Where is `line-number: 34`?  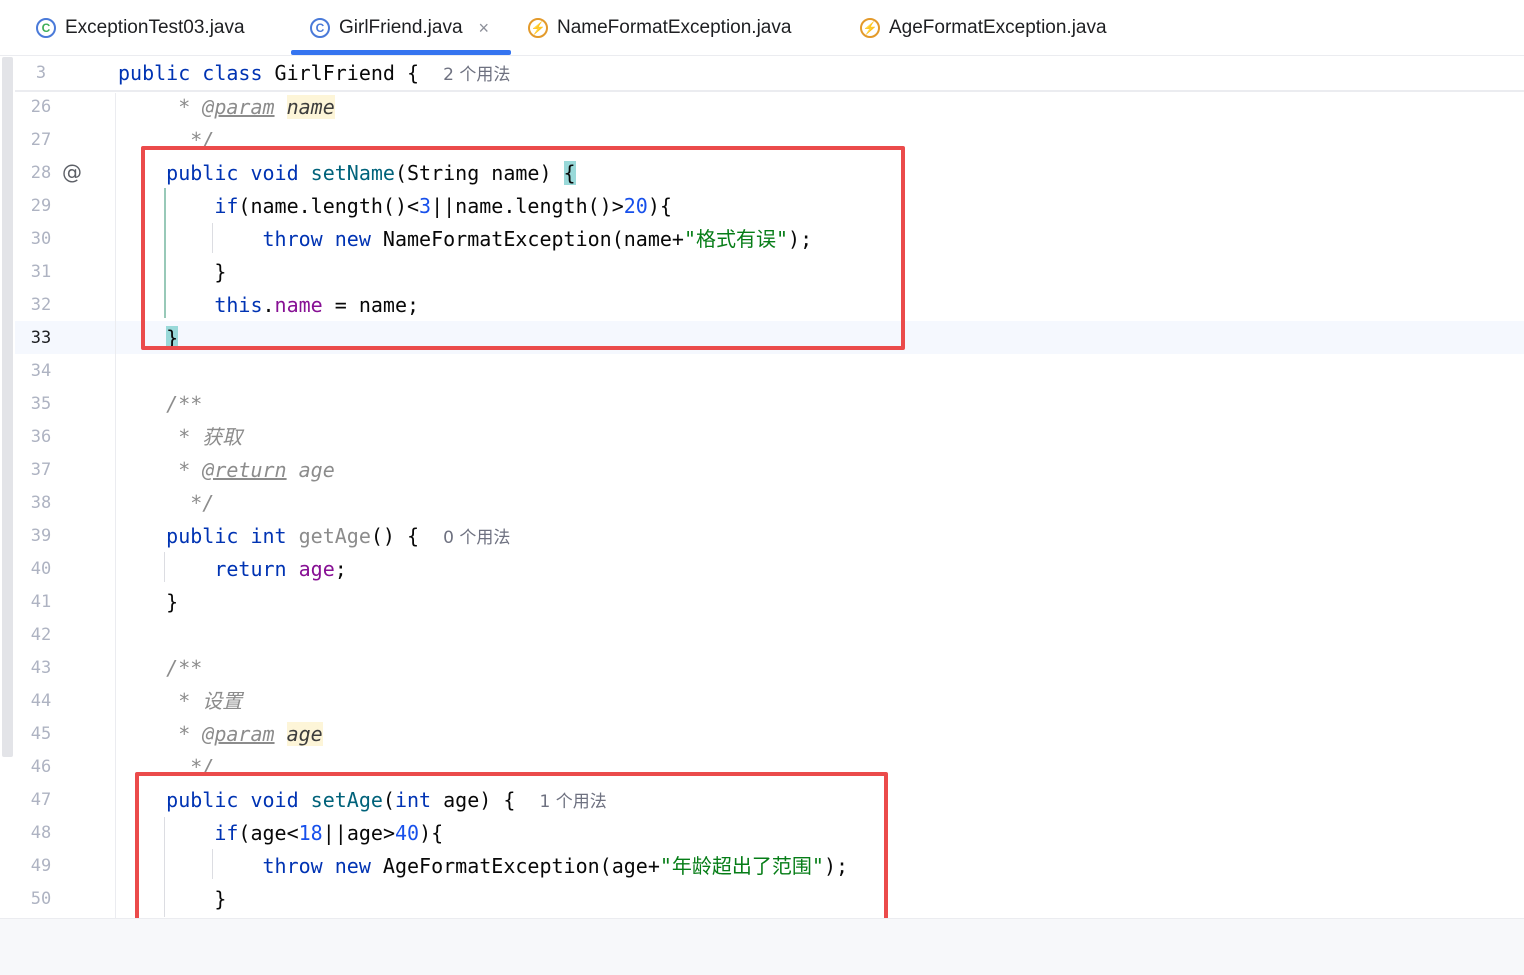 line-number: 34 is located at coordinates (41, 371).